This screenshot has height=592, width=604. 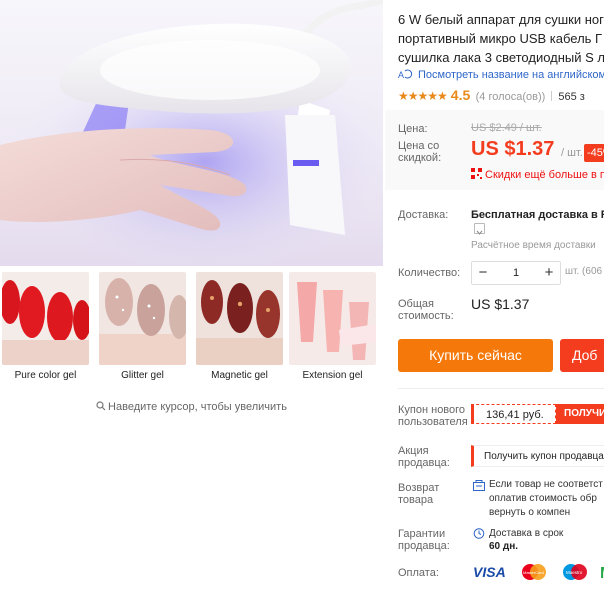 I want to click on thumbnail-extension: Extension gel, so click(x=332, y=328).